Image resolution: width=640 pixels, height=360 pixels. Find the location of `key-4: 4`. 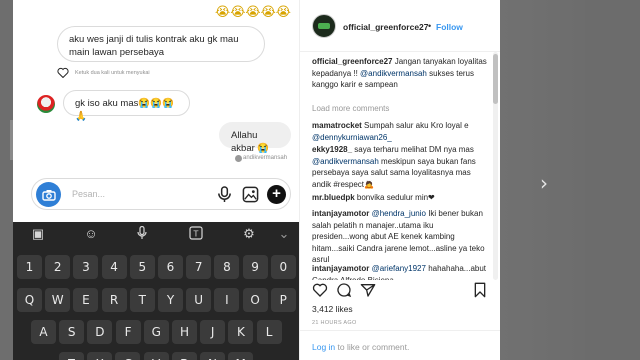

key-4: 4 is located at coordinates (114, 267).